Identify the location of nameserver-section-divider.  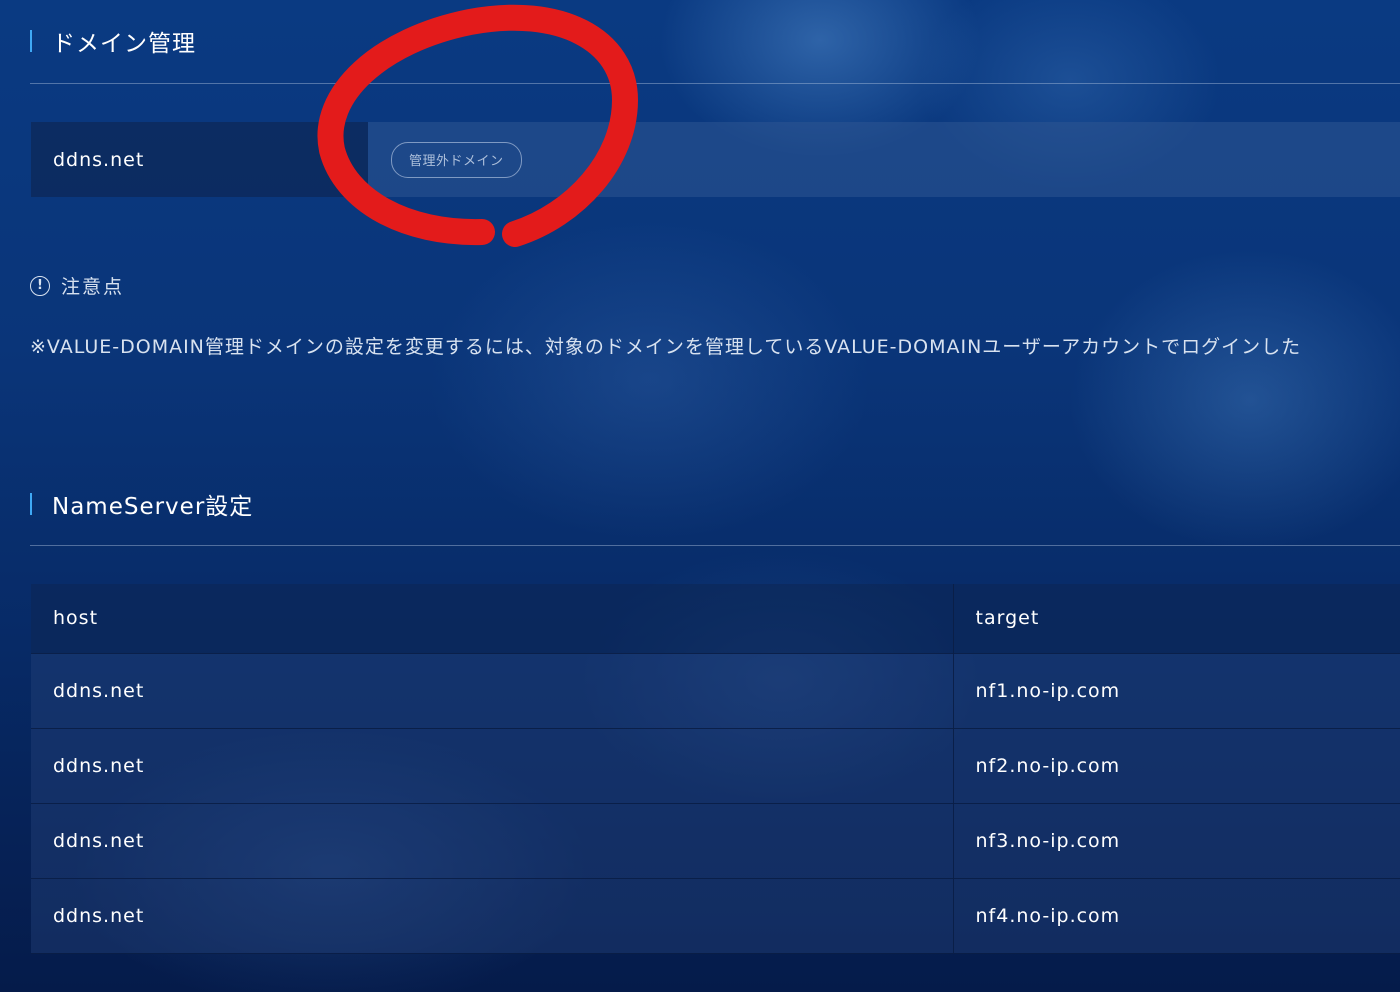
(715, 545).